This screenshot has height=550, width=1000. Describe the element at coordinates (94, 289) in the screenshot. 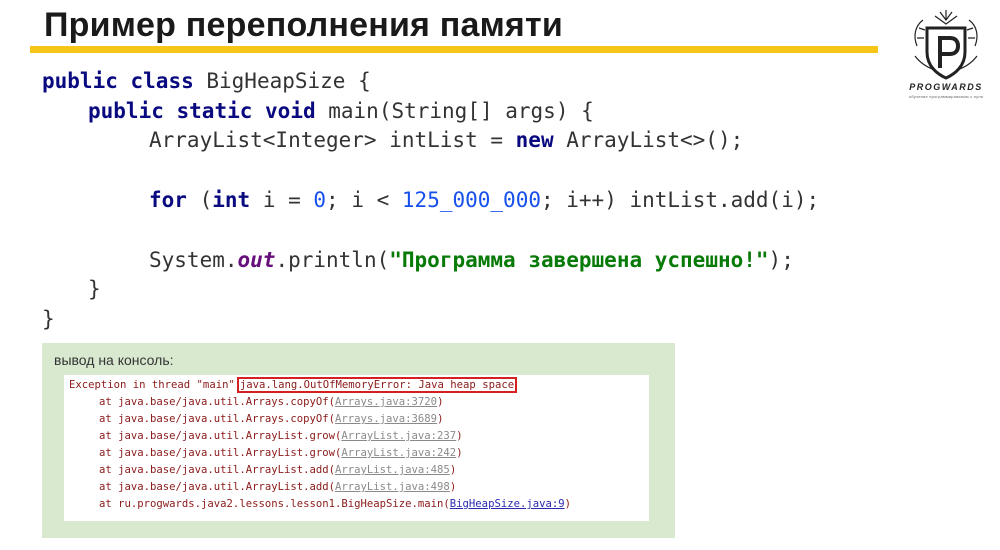

I see `code-line-6: }` at that location.